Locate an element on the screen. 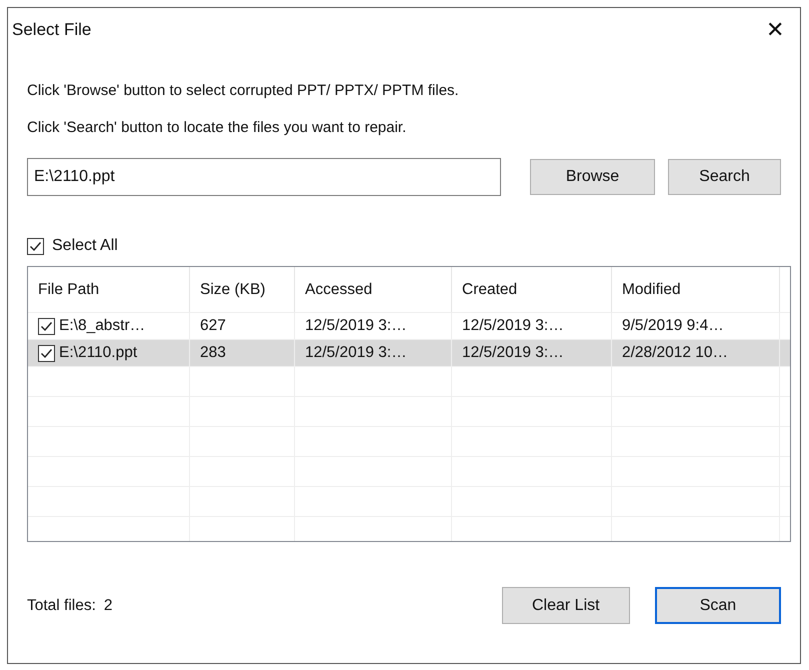 This screenshot has width=809, height=670. dialog-button: Scan is located at coordinates (717, 605).